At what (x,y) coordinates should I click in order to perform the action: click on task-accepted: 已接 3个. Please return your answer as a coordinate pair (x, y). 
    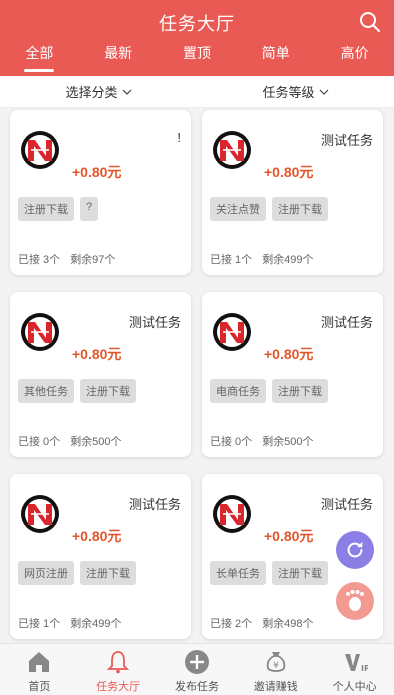
    Looking at the image, I should click on (39, 260).